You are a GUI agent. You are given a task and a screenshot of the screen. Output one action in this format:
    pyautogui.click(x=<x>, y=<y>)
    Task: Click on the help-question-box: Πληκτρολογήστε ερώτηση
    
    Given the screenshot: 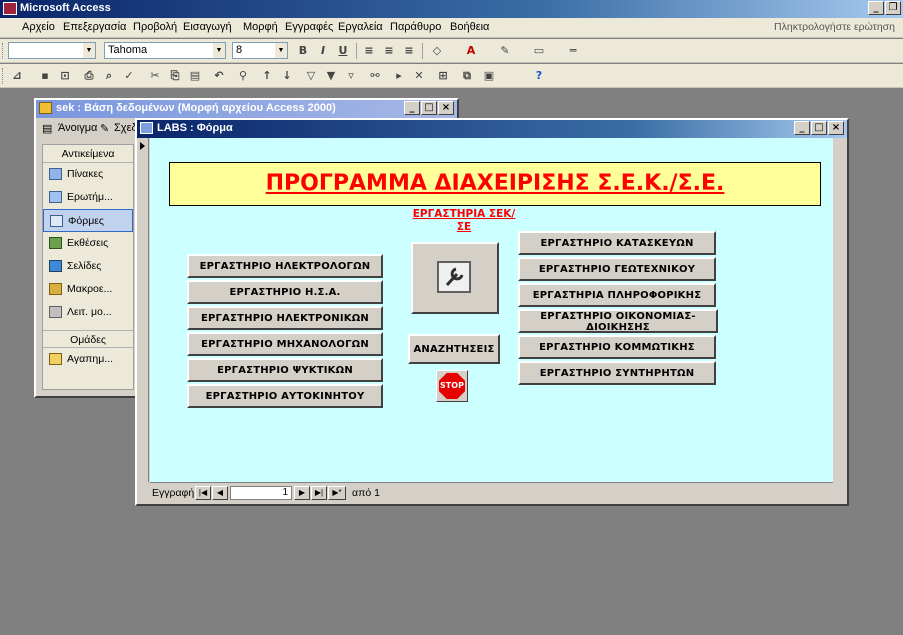 What is the action you would take?
    pyautogui.click(x=834, y=27)
    